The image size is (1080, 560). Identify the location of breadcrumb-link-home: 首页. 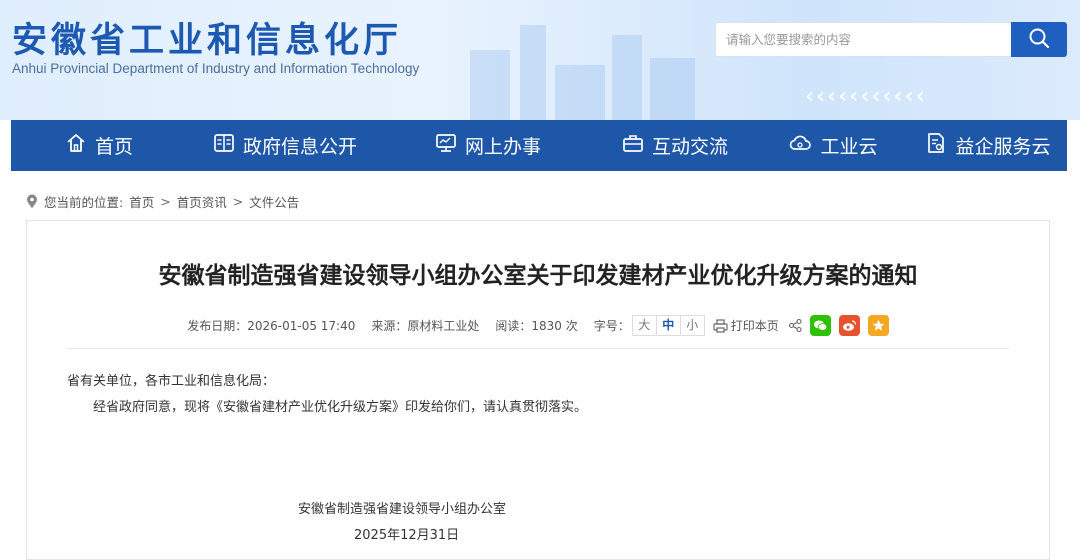
(141, 201).